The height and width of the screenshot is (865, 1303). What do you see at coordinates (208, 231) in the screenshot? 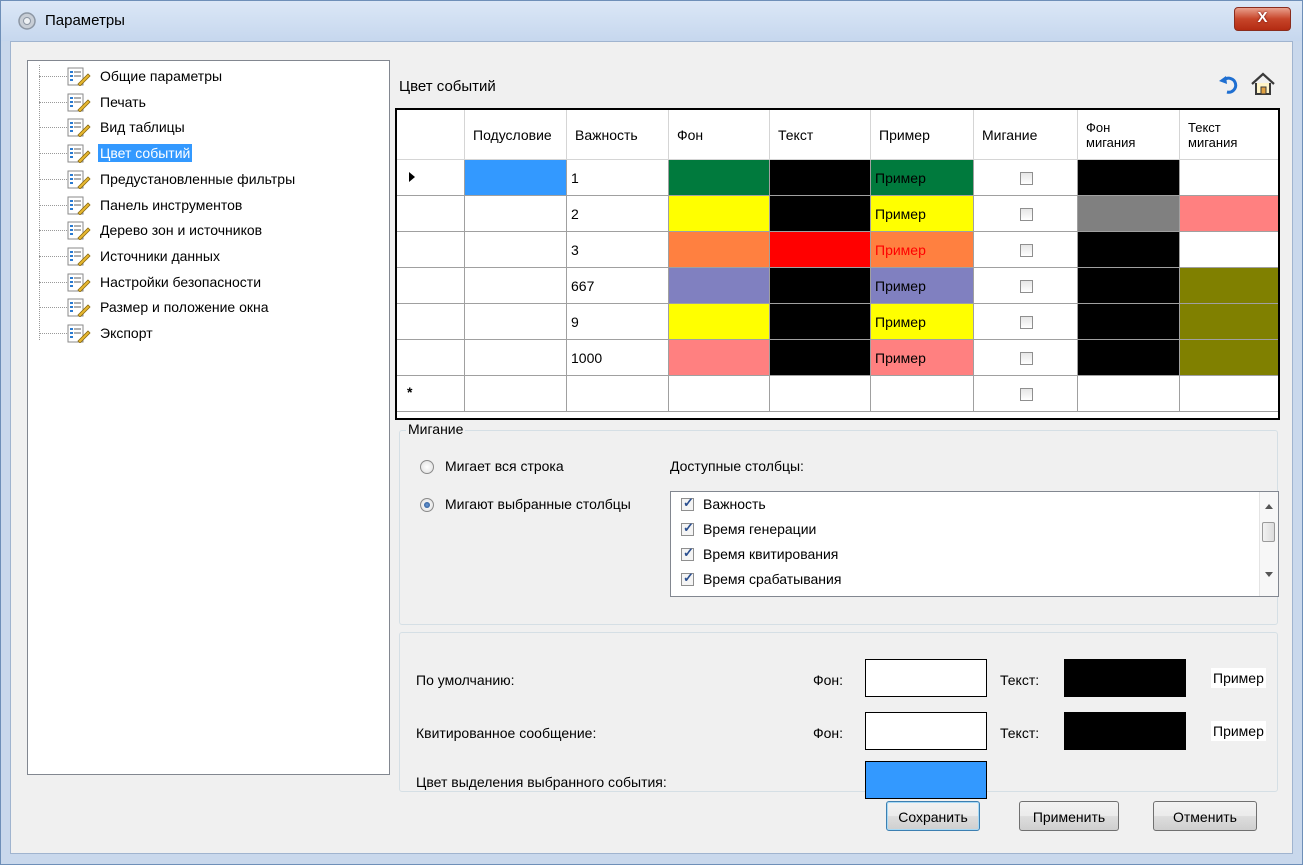
I see `tree-item: Дерево зон и источников` at bounding box center [208, 231].